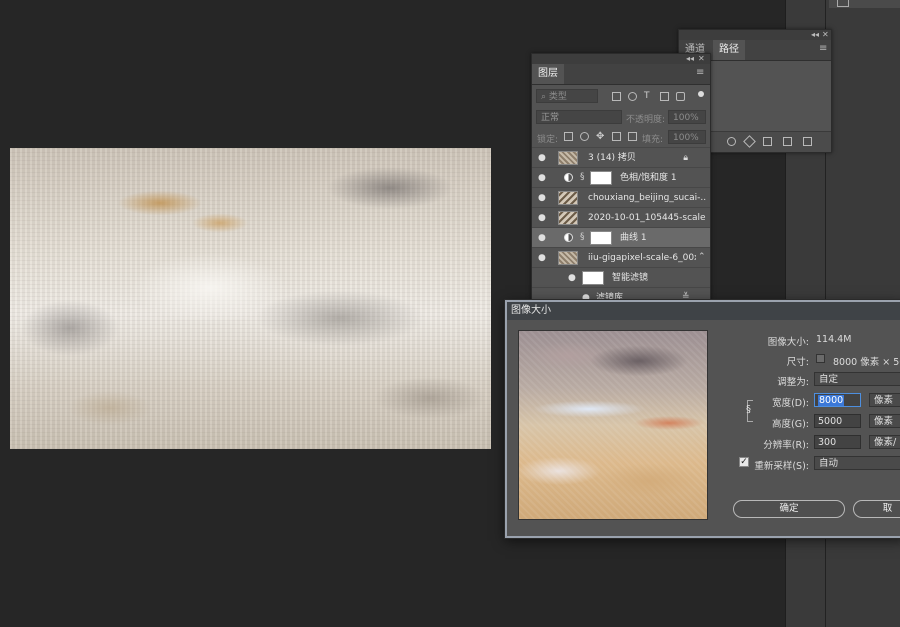 This screenshot has width=900, height=627. I want to click on panel-icon, so click(843, 3).